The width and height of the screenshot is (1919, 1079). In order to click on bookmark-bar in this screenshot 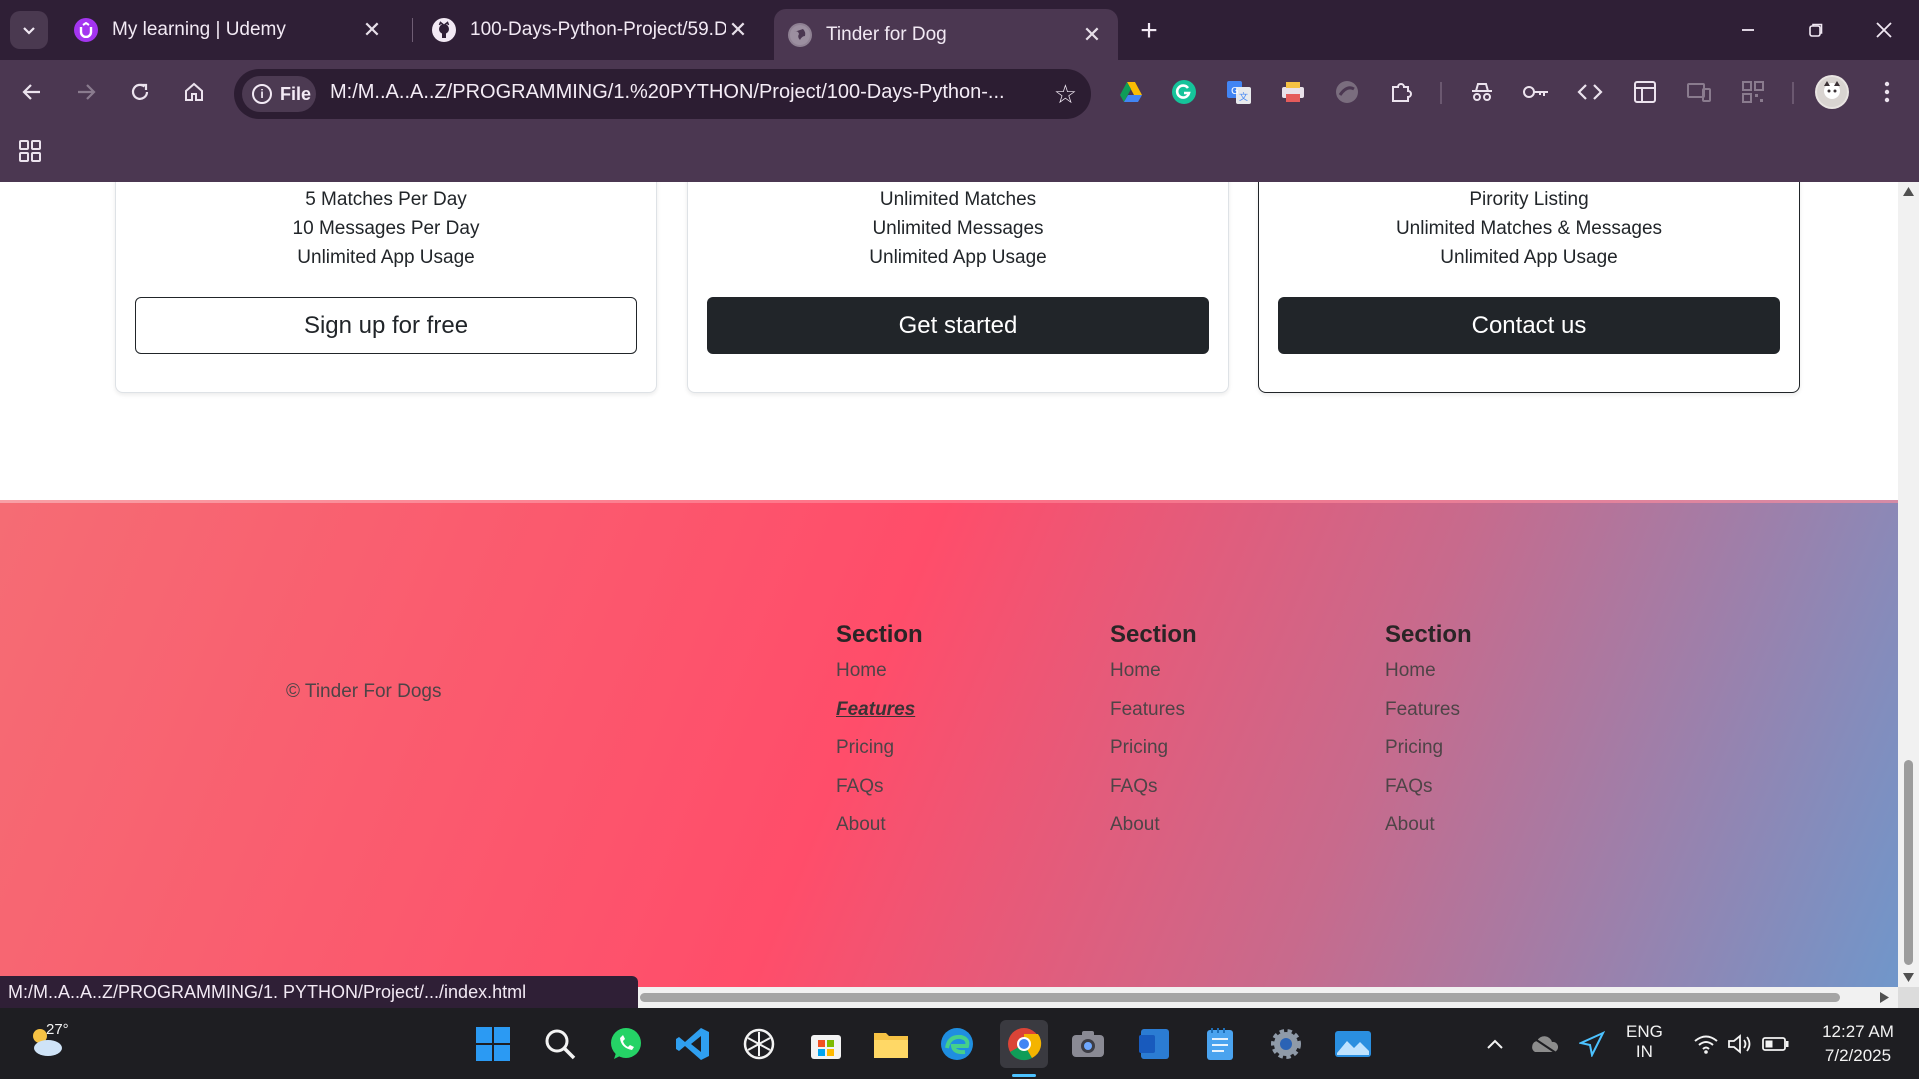, I will do `click(959, 153)`.